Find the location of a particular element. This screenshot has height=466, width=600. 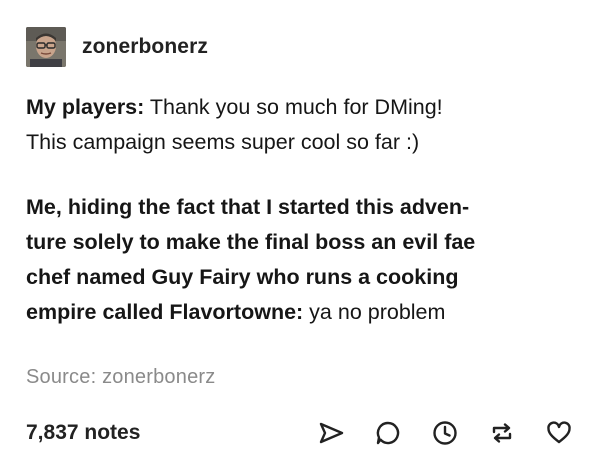

reply-button is located at coordinates (388, 433).